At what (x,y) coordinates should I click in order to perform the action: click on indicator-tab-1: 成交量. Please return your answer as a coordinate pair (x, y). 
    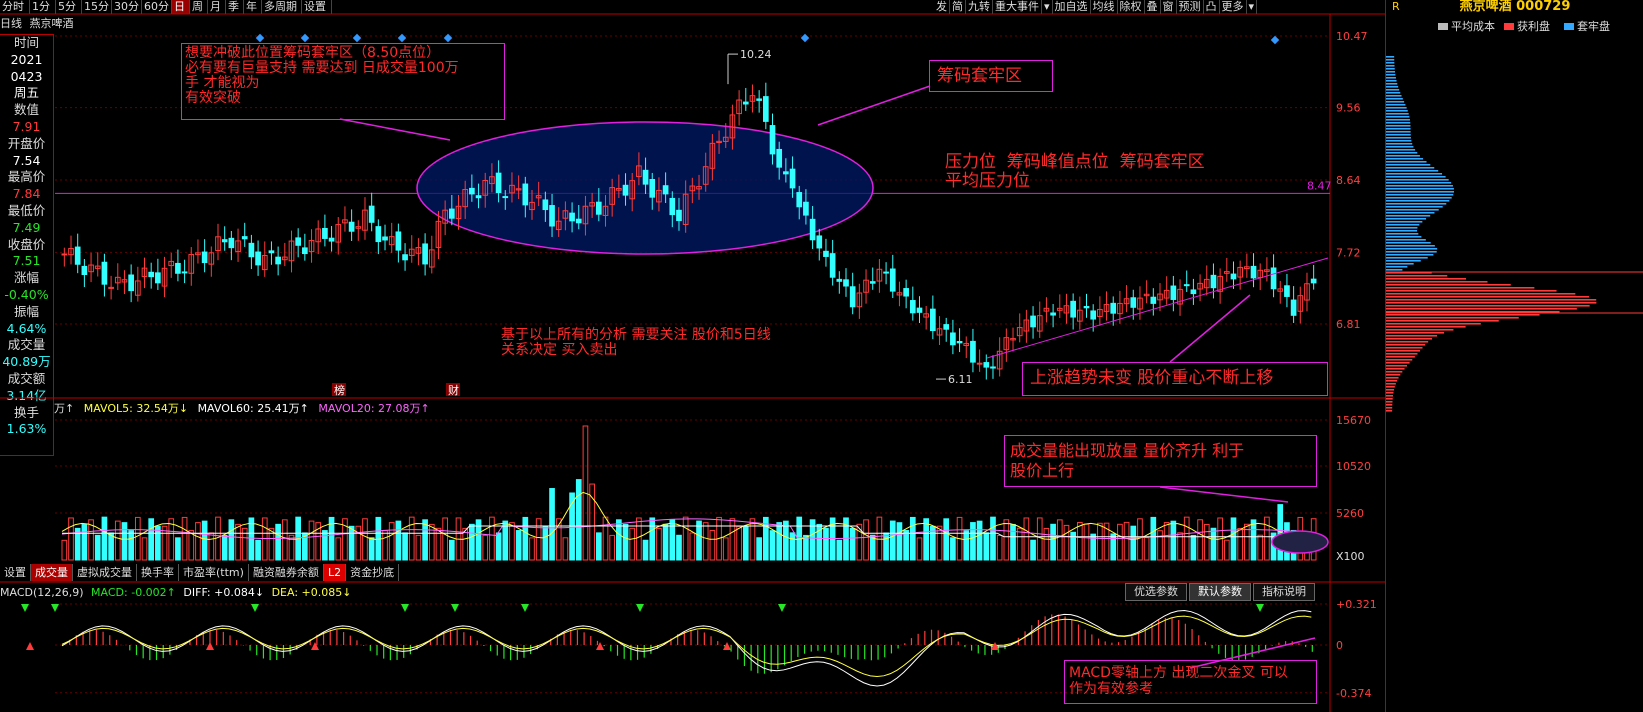
    Looking at the image, I should click on (52, 572).